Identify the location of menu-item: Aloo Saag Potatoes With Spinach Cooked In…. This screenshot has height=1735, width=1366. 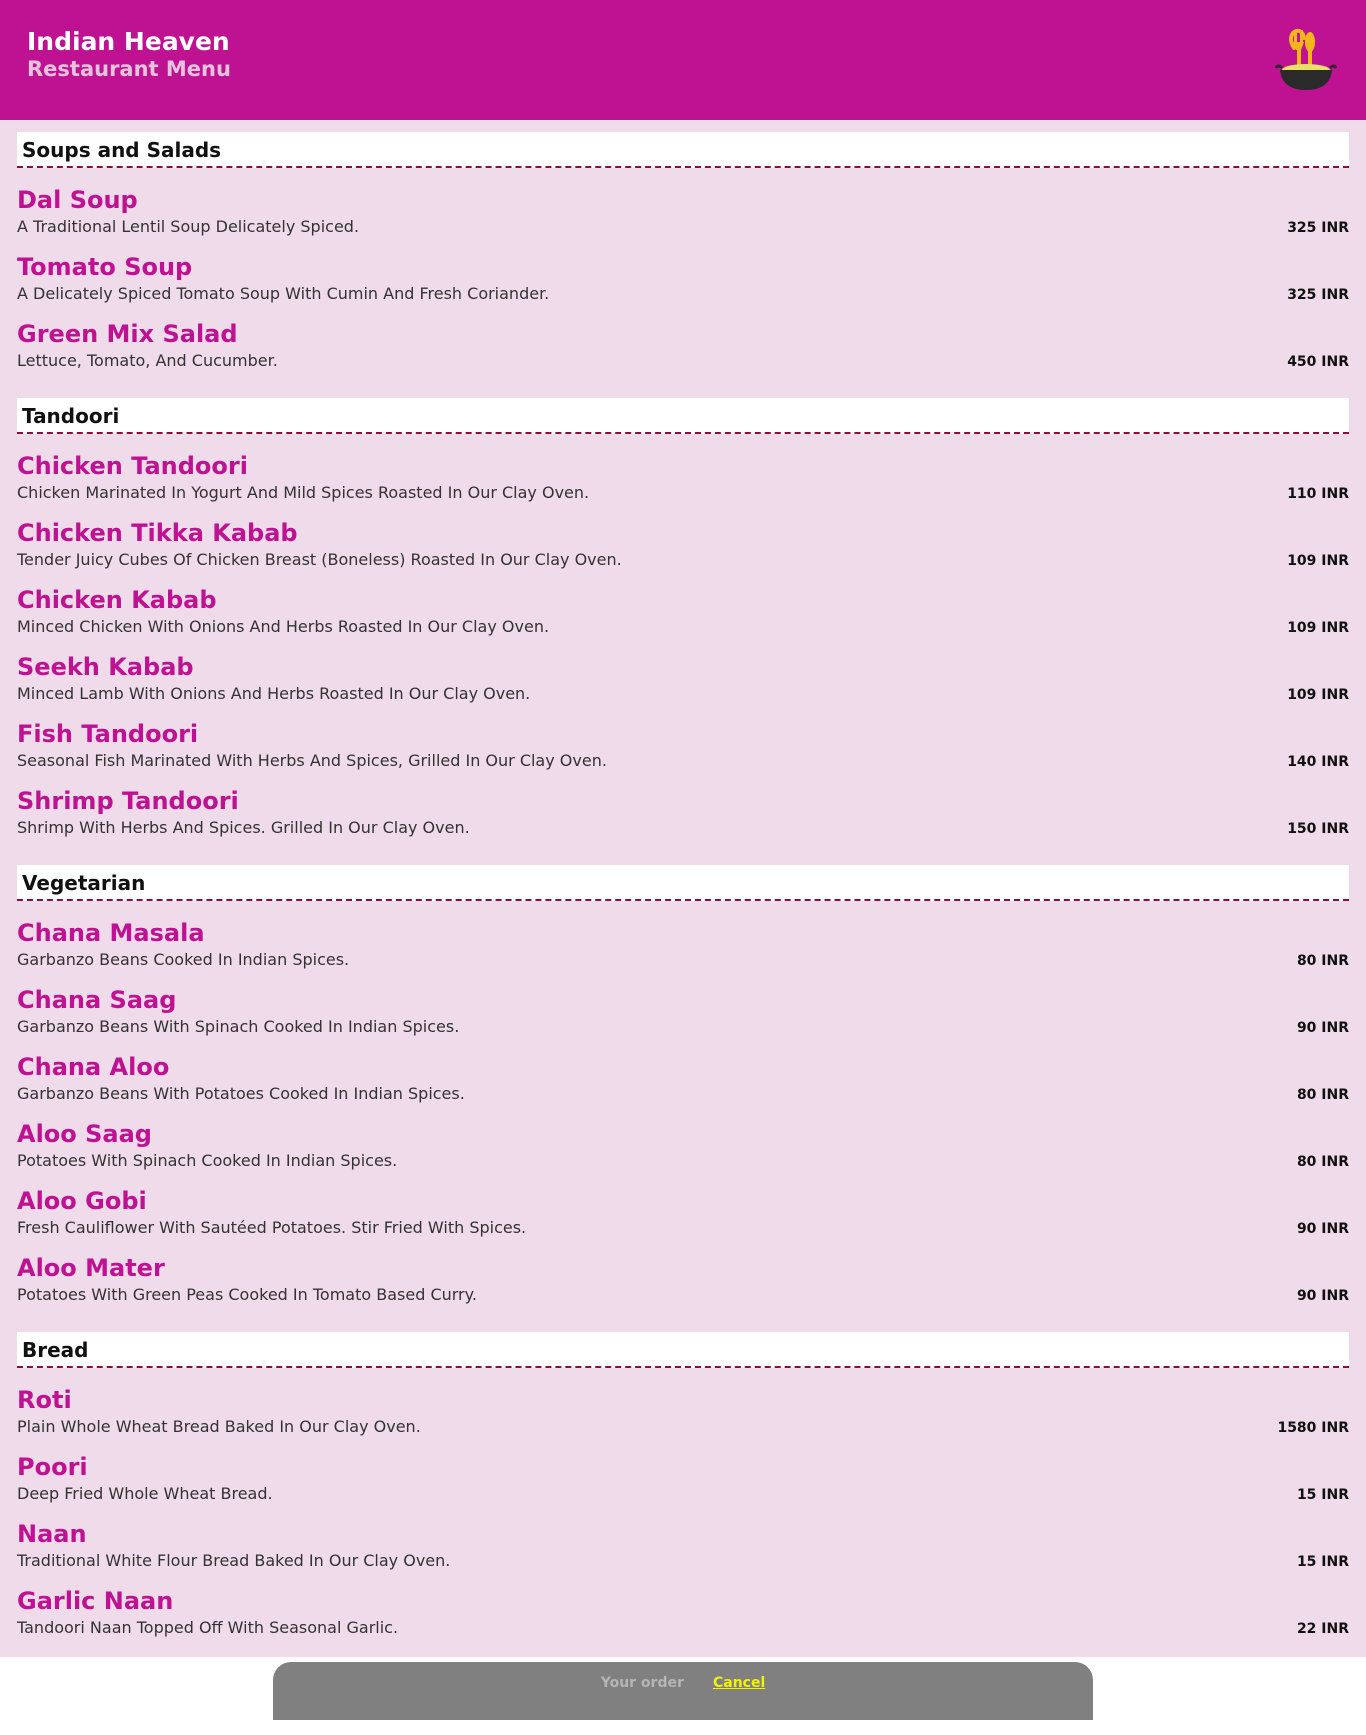
(683, 1152).